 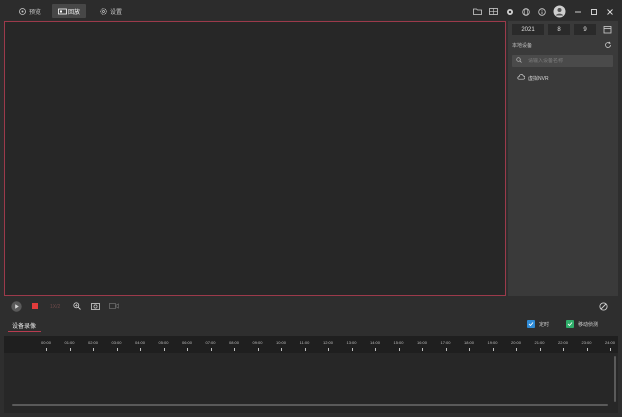 What do you see at coordinates (469, 342) in the screenshot?
I see `hour-label: 18:00` at bounding box center [469, 342].